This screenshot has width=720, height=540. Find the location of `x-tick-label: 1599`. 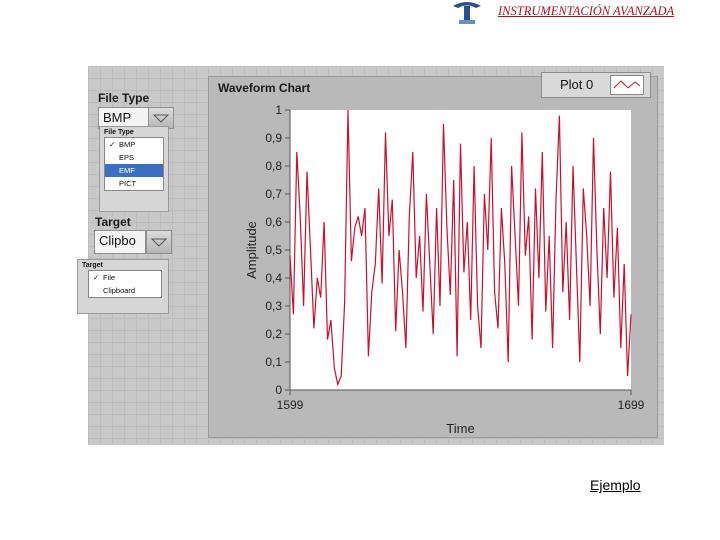

x-tick-label: 1599 is located at coordinates (290, 405).